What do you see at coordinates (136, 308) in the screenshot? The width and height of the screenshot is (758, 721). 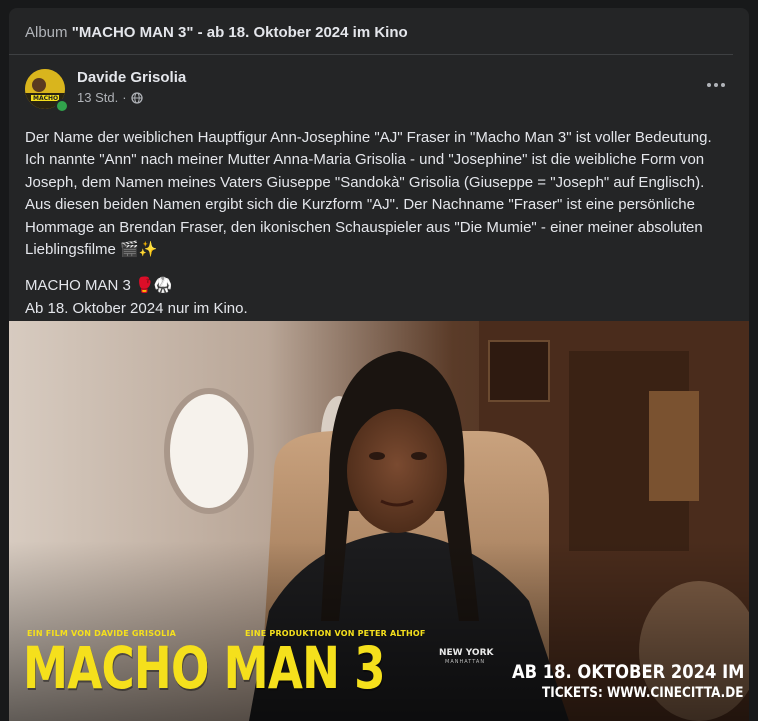 I see `post-paragraph: Ab 18. Oktober 2024 nur im Kino.` at bounding box center [136, 308].